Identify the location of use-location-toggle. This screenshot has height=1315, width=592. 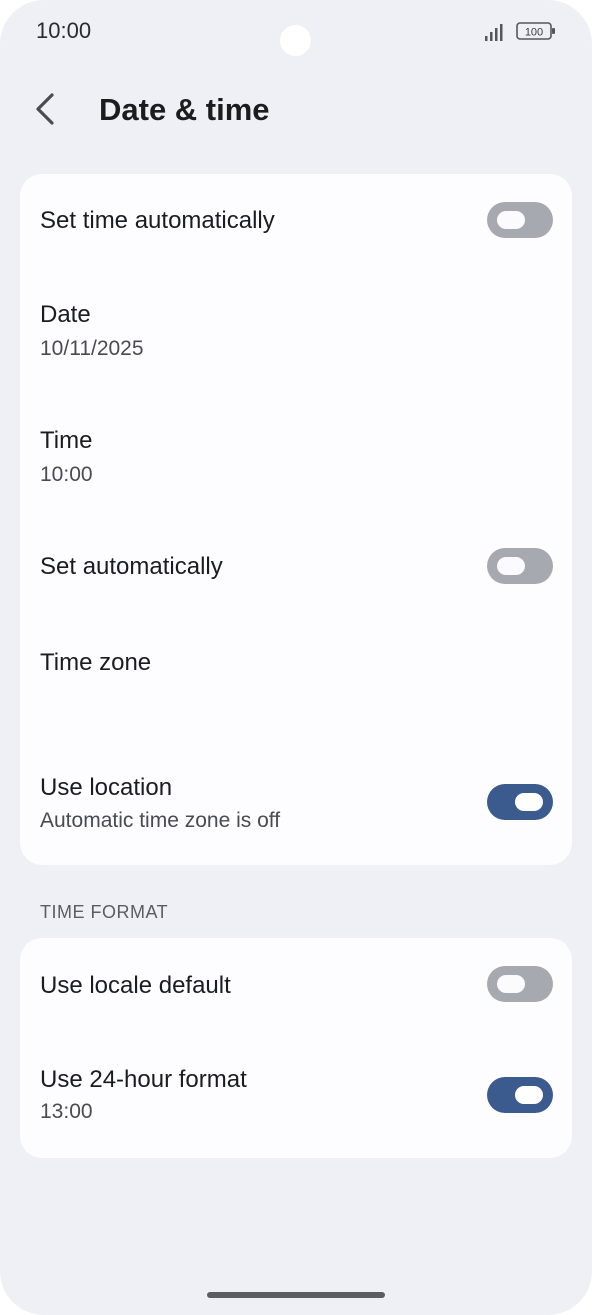
(520, 802).